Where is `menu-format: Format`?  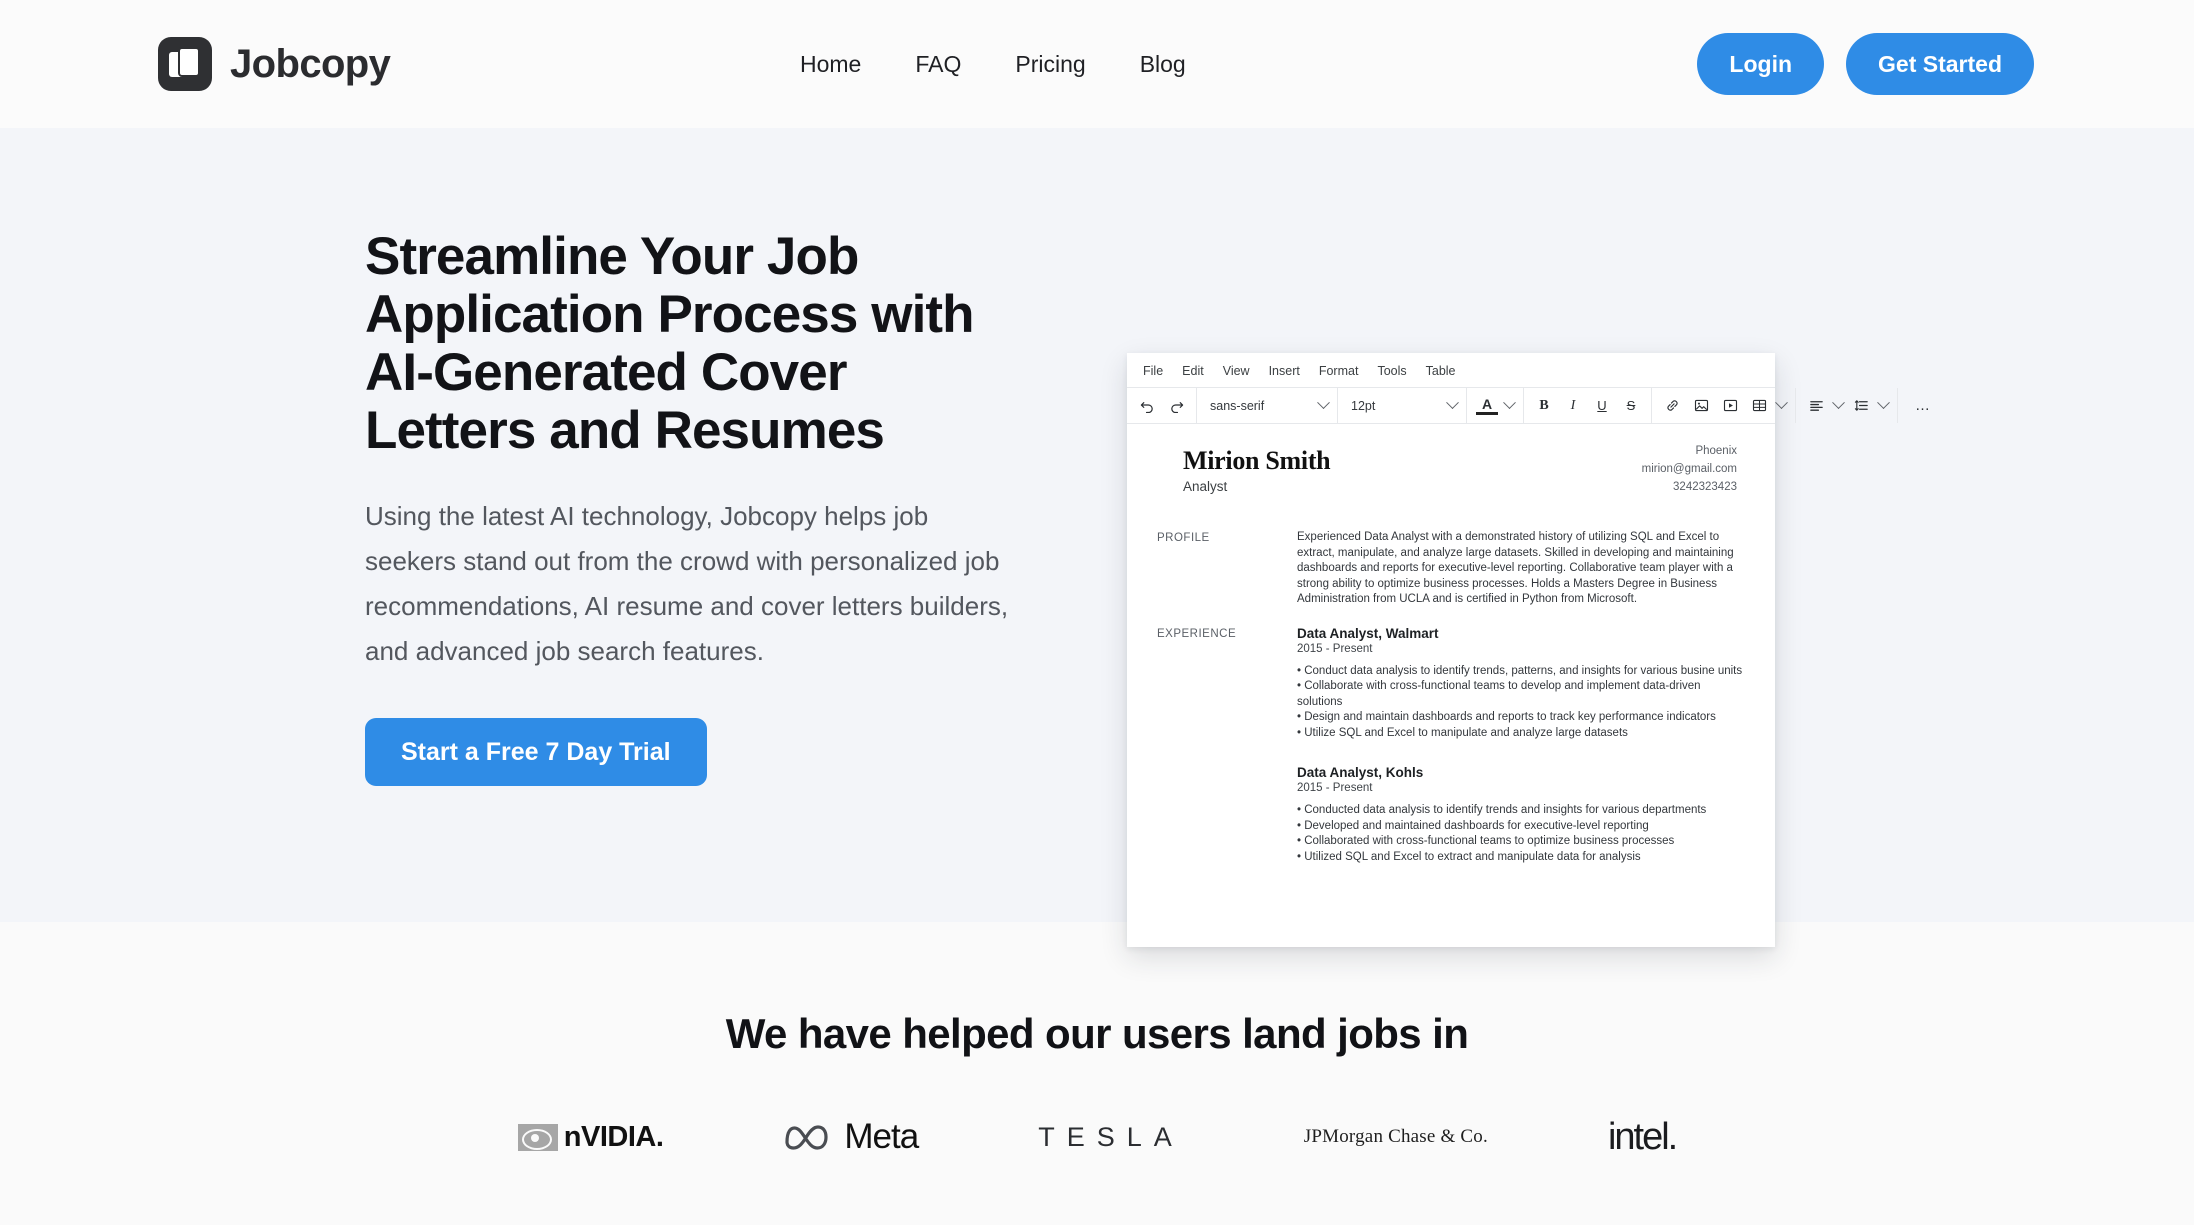 menu-format: Format is located at coordinates (1339, 371).